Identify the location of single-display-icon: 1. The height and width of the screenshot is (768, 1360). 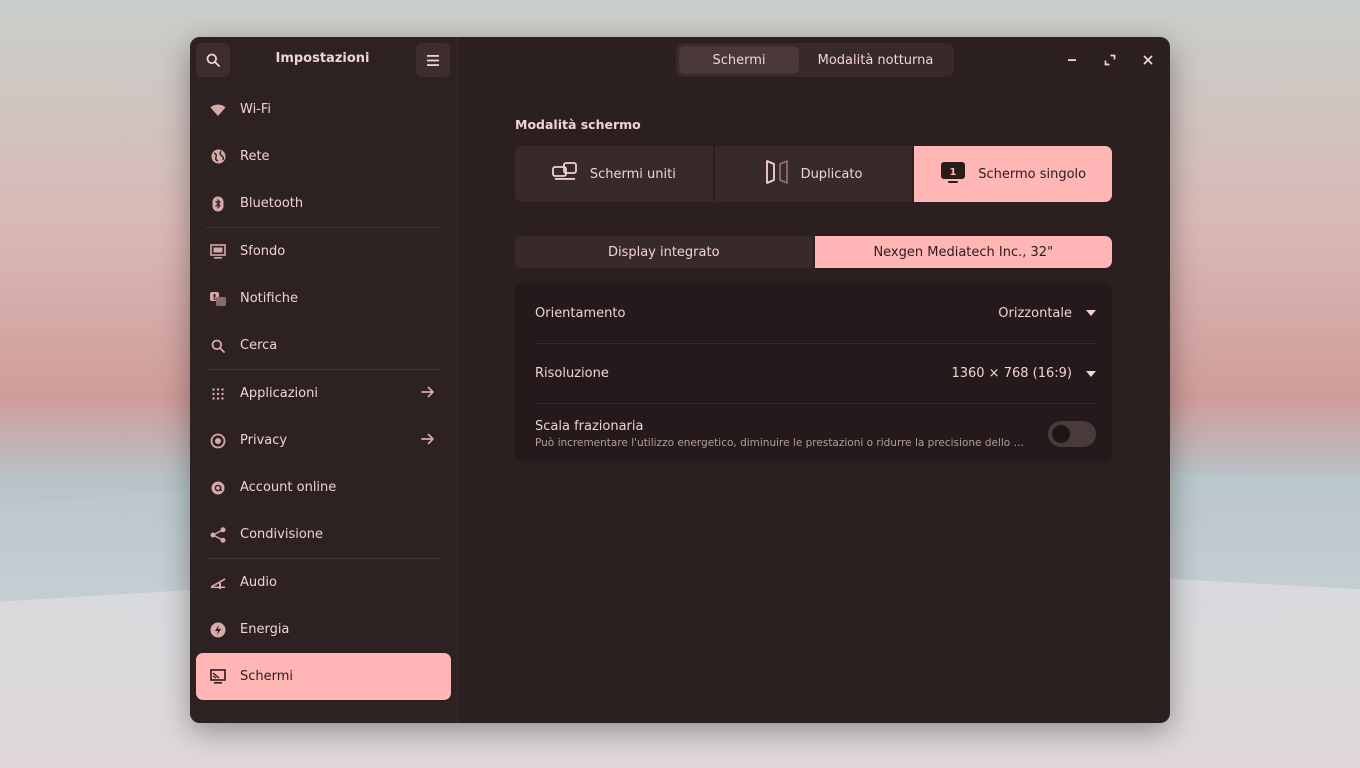
(953, 174).